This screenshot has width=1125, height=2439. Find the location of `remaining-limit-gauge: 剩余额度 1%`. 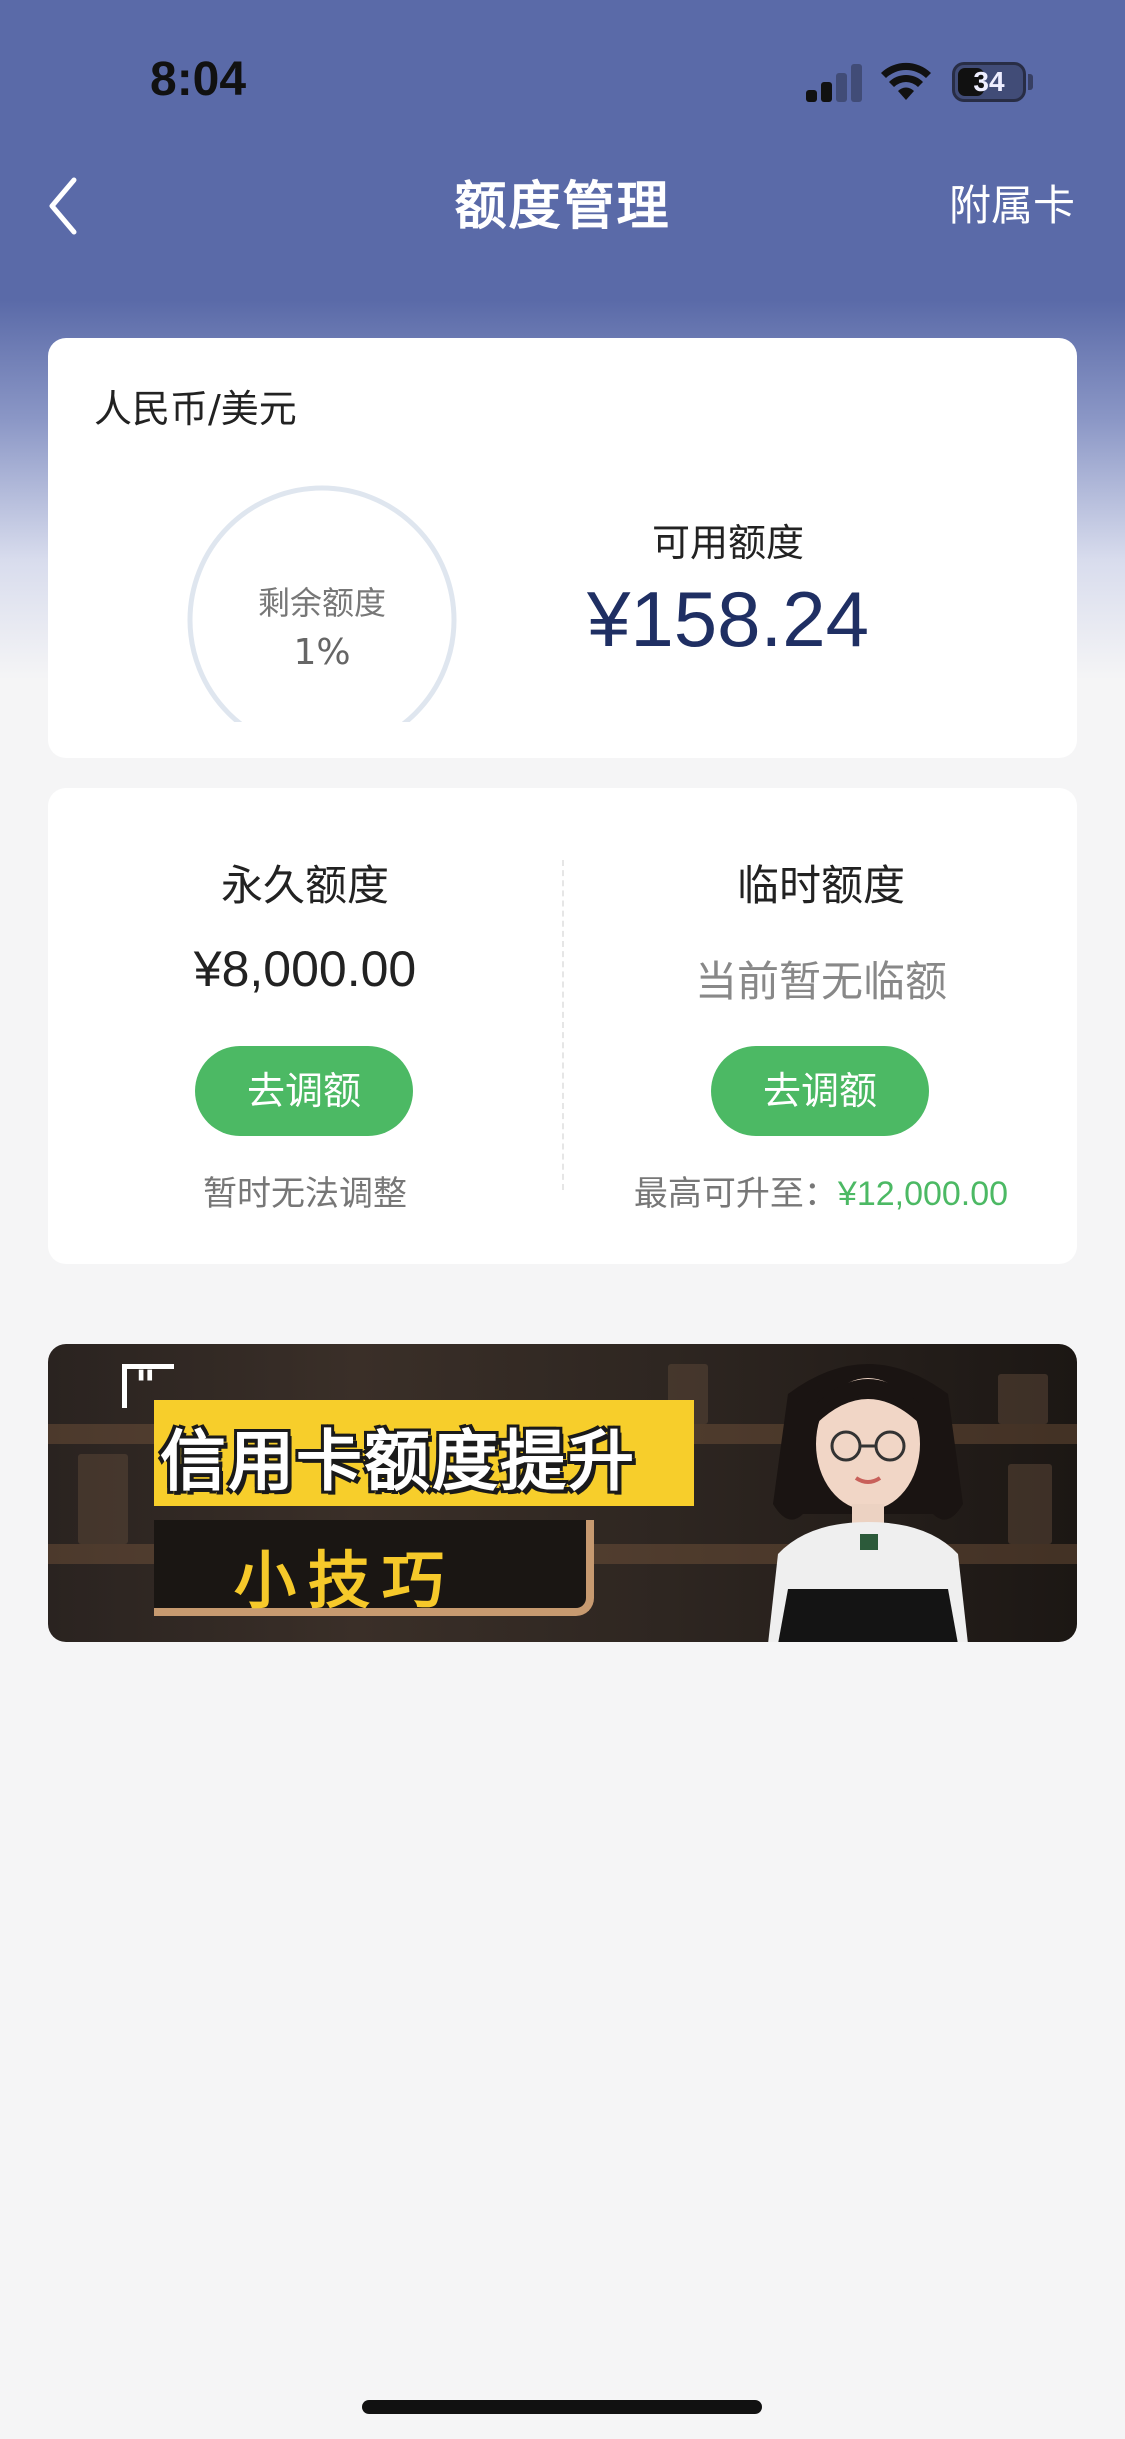

remaining-limit-gauge: 剩余额度 1% is located at coordinates (322, 602).